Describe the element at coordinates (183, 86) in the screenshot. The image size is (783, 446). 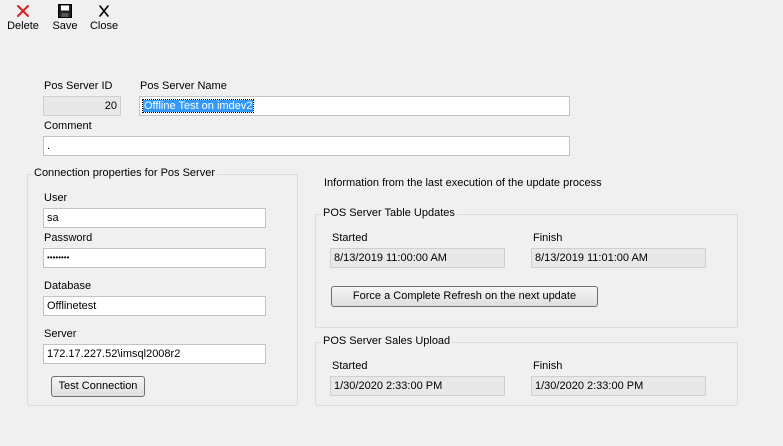
I see `pos-server-name-label: Pos Server Name` at that location.